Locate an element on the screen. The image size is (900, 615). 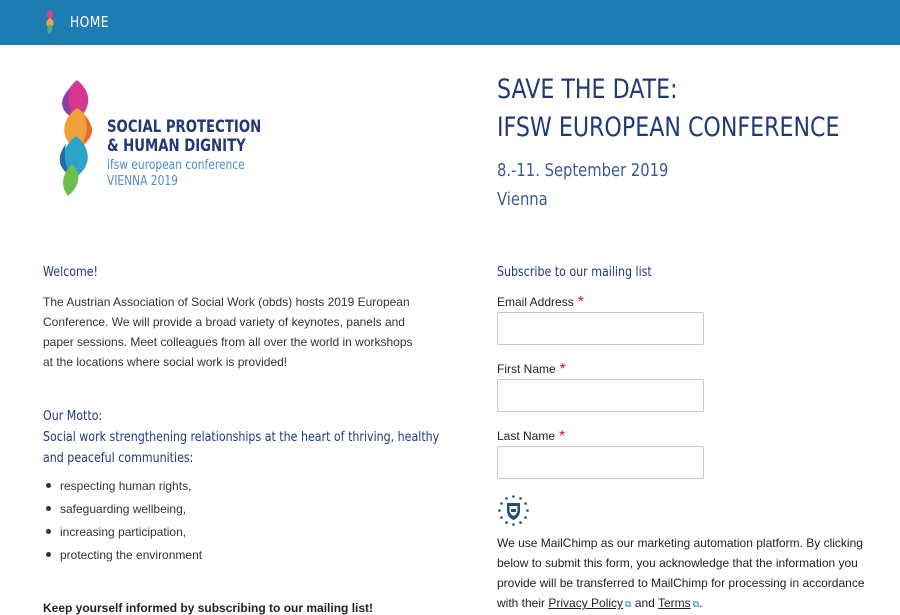
last-name-label: Last Name * is located at coordinates (531, 436).